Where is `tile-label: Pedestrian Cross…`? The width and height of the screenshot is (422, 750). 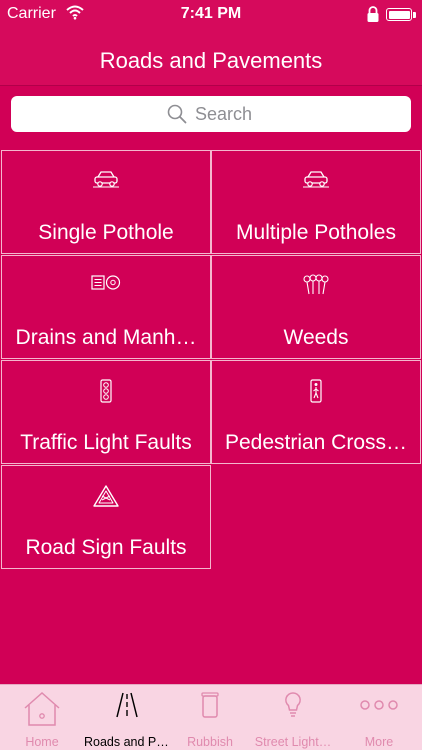
tile-label: Pedestrian Cross… is located at coordinates (316, 442).